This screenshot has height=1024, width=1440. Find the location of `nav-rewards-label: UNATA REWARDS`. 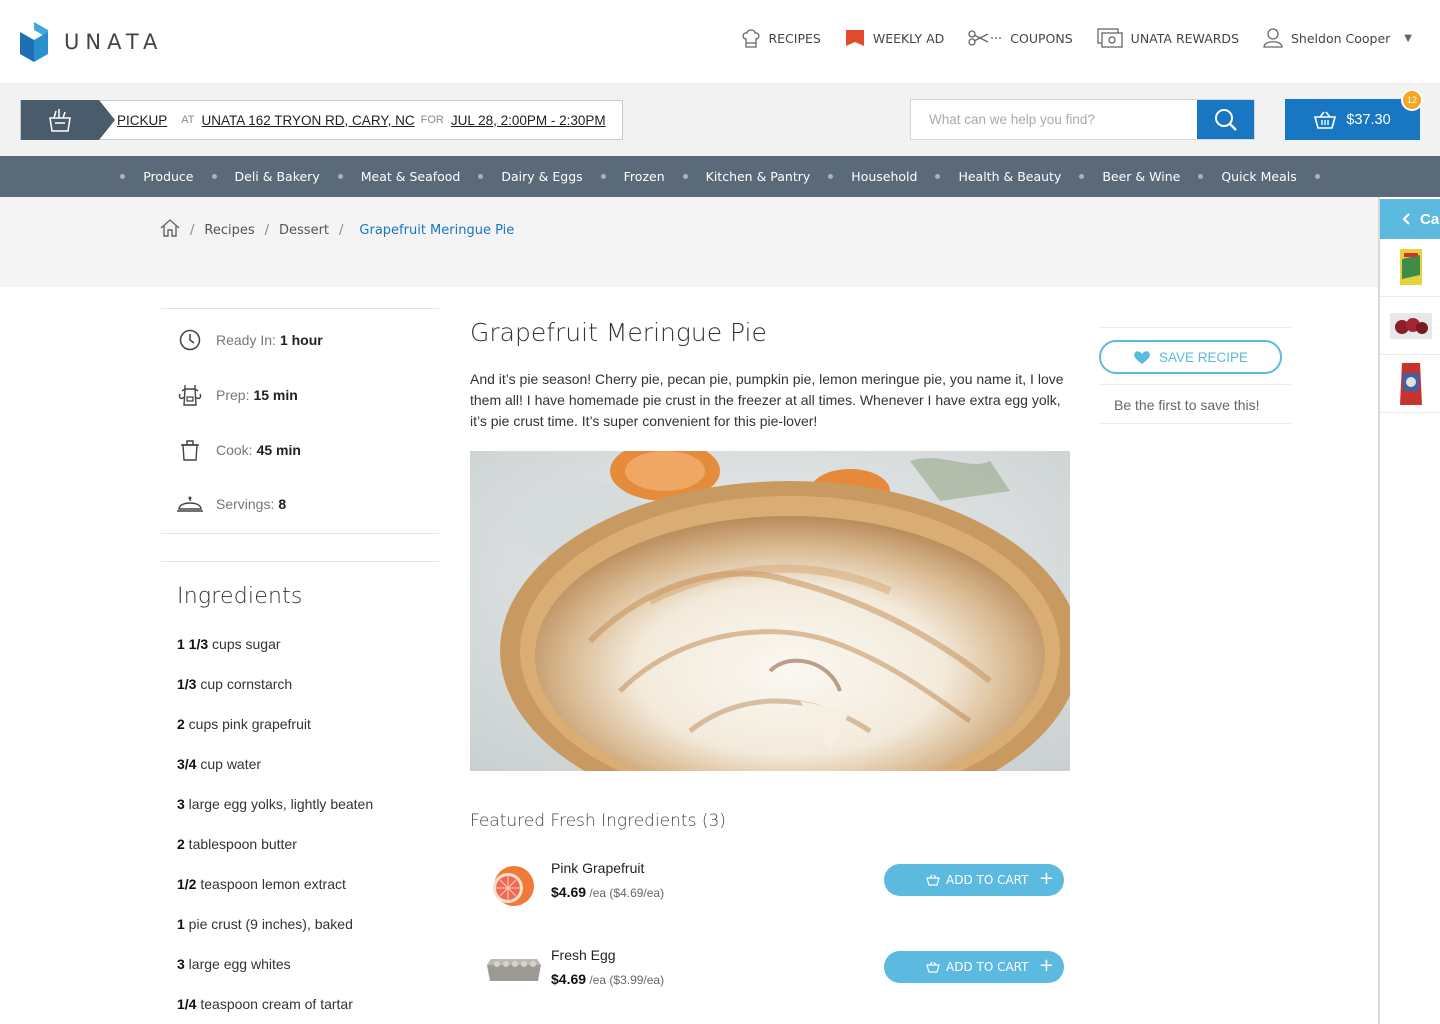

nav-rewards-label: UNATA REWARDS is located at coordinates (1184, 38).